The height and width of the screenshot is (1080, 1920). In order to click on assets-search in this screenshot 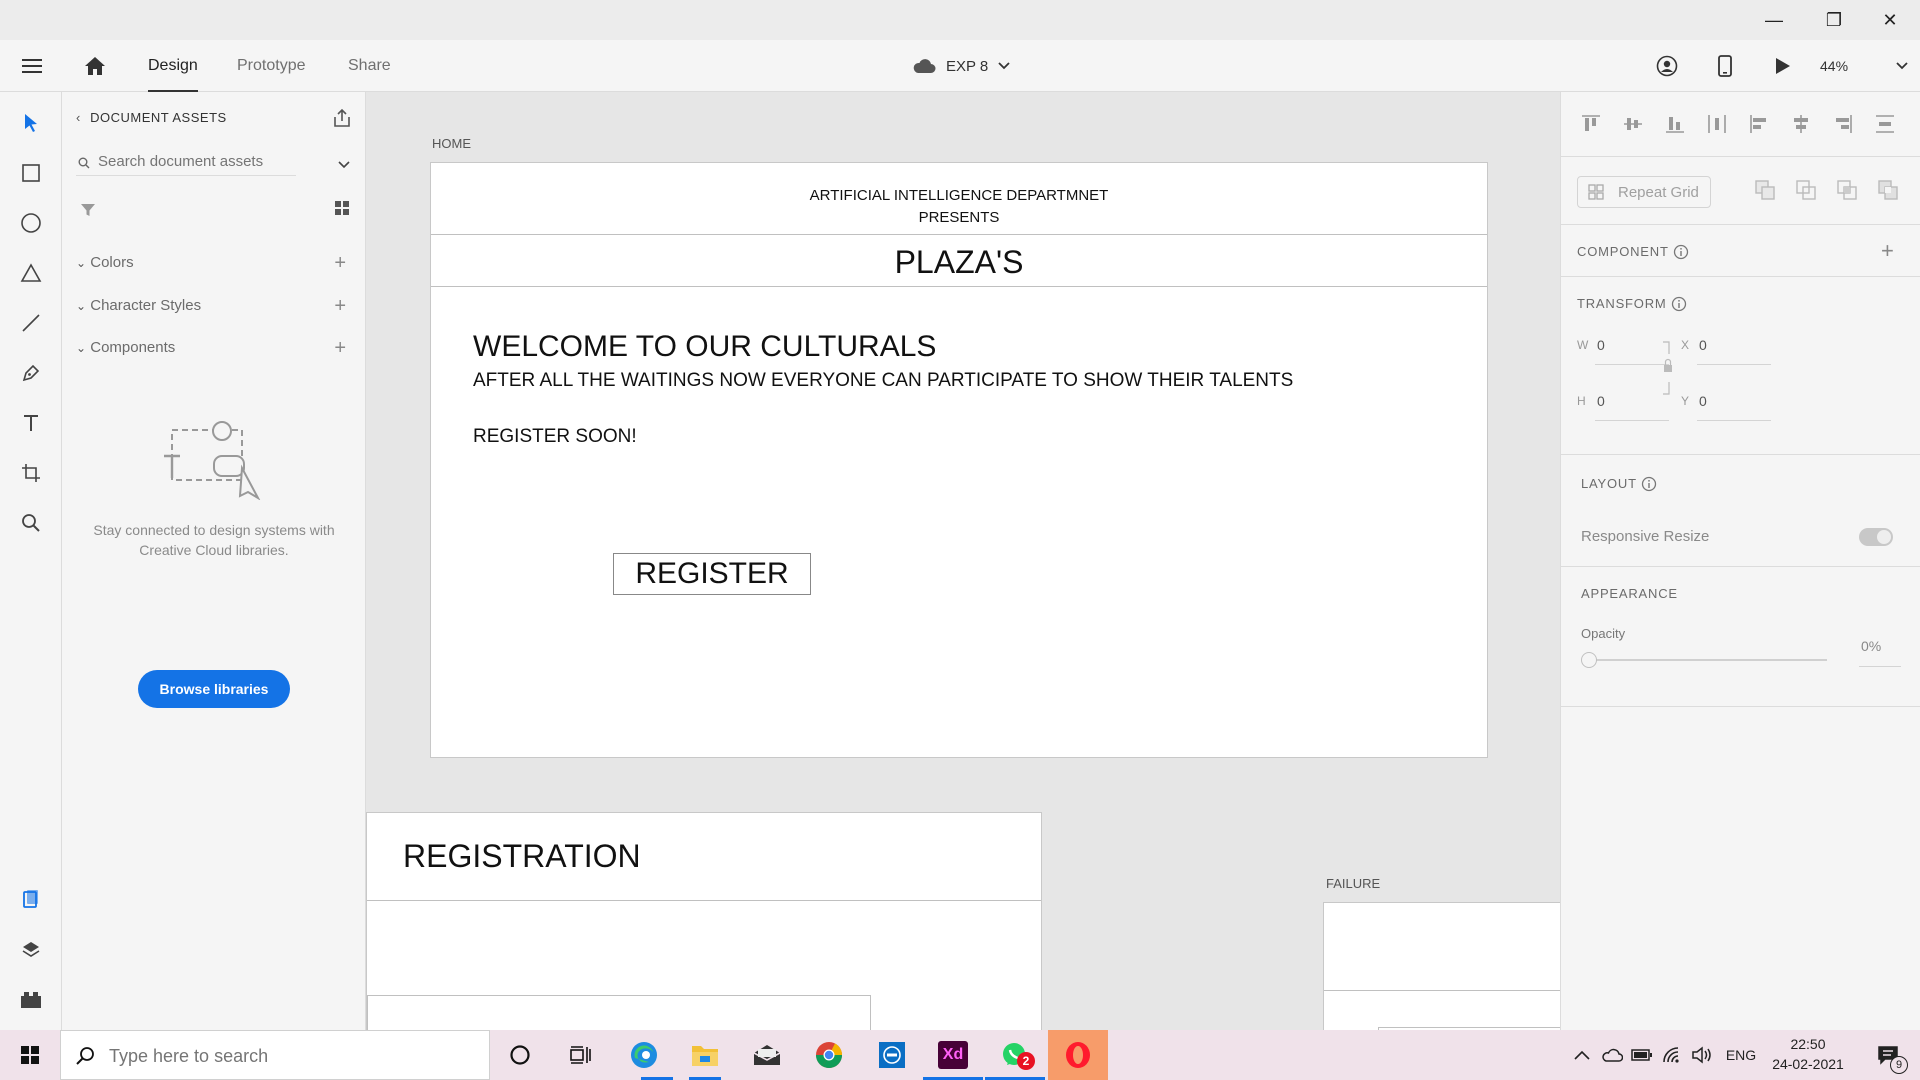, I will do `click(186, 162)`.